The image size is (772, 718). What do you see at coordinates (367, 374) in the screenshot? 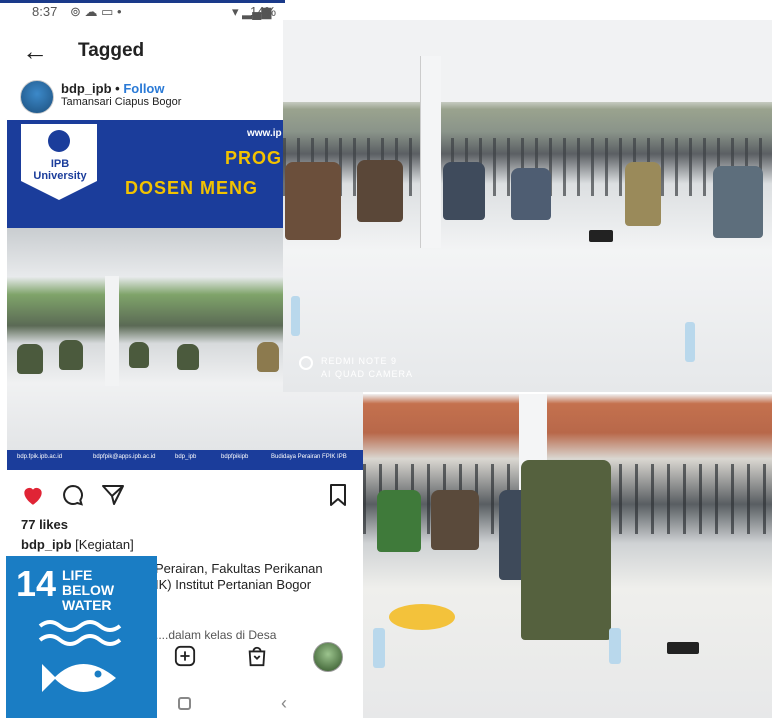
I see `camera-watermark: AI QUAD CAMERA` at bounding box center [367, 374].